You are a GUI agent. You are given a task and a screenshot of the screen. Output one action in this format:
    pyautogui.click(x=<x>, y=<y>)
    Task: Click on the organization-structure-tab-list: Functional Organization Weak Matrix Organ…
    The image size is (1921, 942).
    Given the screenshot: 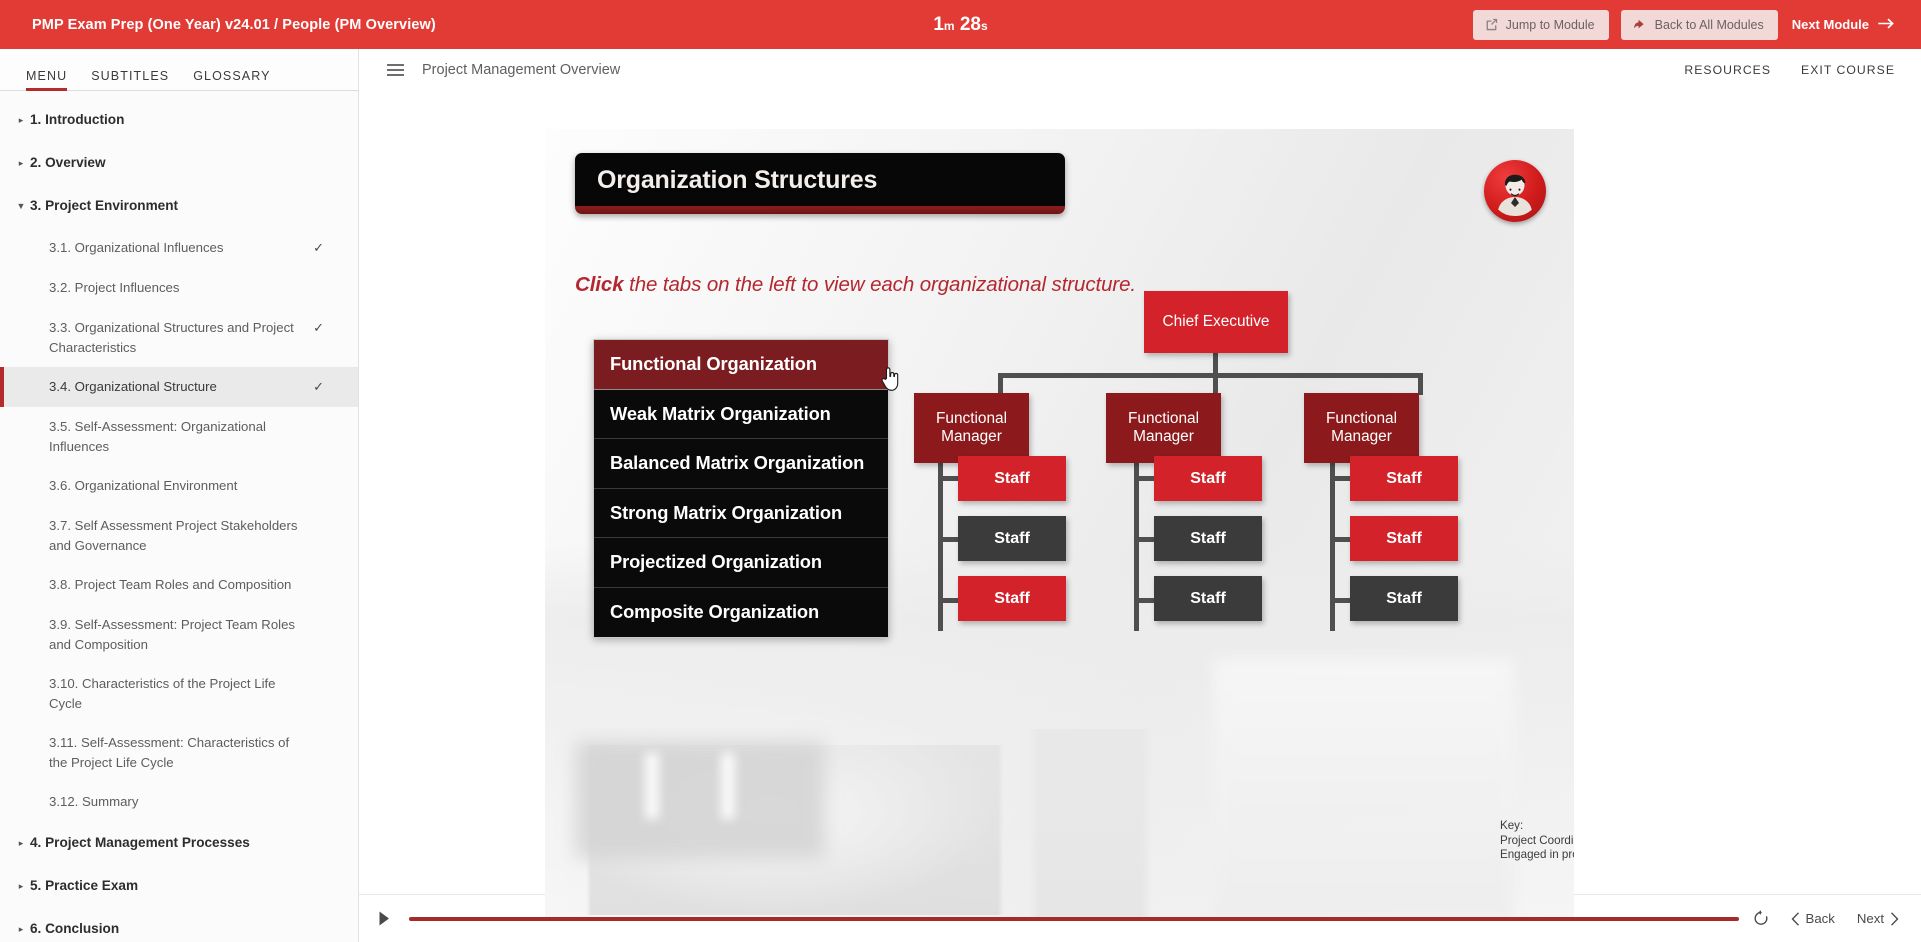 What is the action you would take?
    pyautogui.click(x=741, y=488)
    